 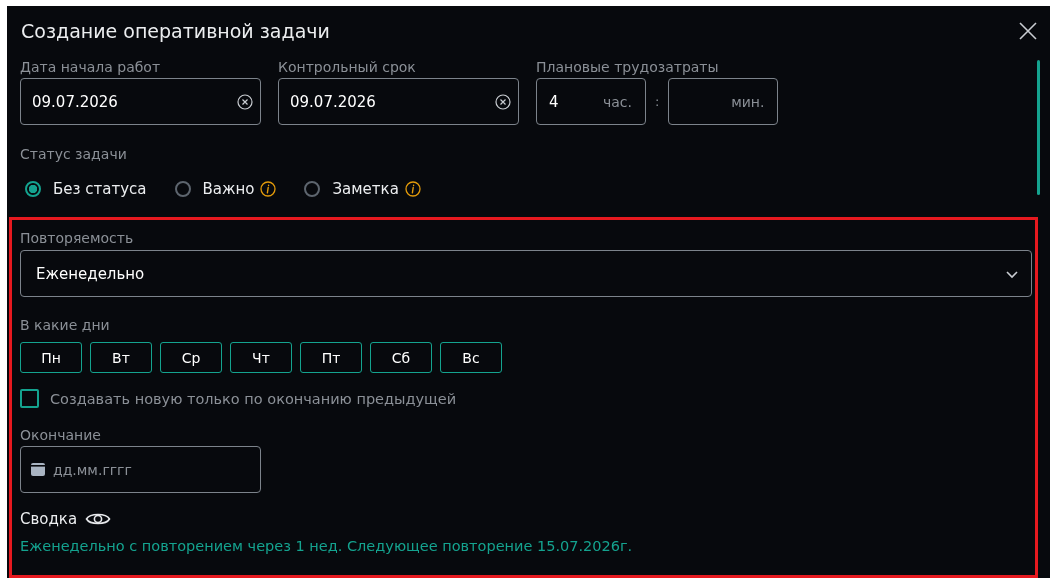 What do you see at coordinates (61, 435) in the screenshot?
I see `field-label: Окончание` at bounding box center [61, 435].